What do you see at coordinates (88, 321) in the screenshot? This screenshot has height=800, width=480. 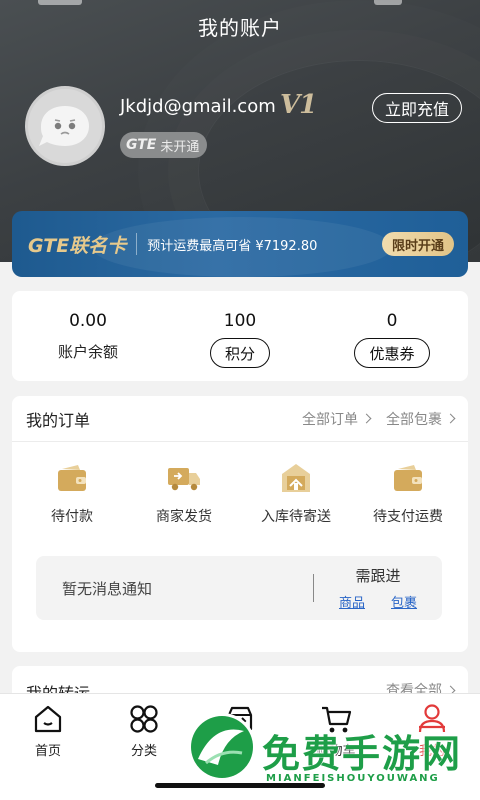 I see `balance-value: 0.00` at bounding box center [88, 321].